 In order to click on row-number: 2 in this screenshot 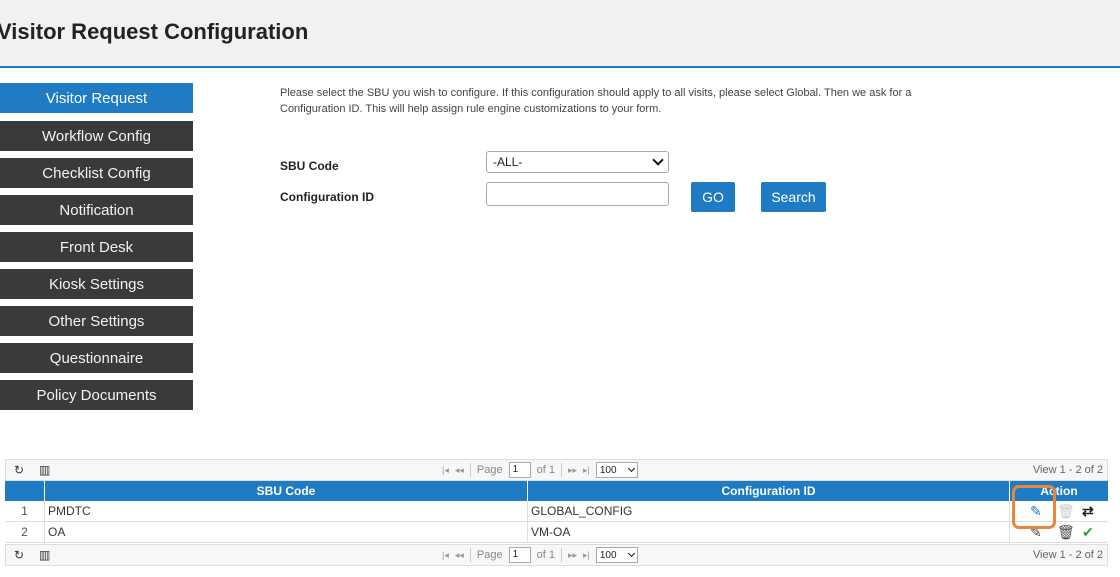, I will do `click(25, 532)`.